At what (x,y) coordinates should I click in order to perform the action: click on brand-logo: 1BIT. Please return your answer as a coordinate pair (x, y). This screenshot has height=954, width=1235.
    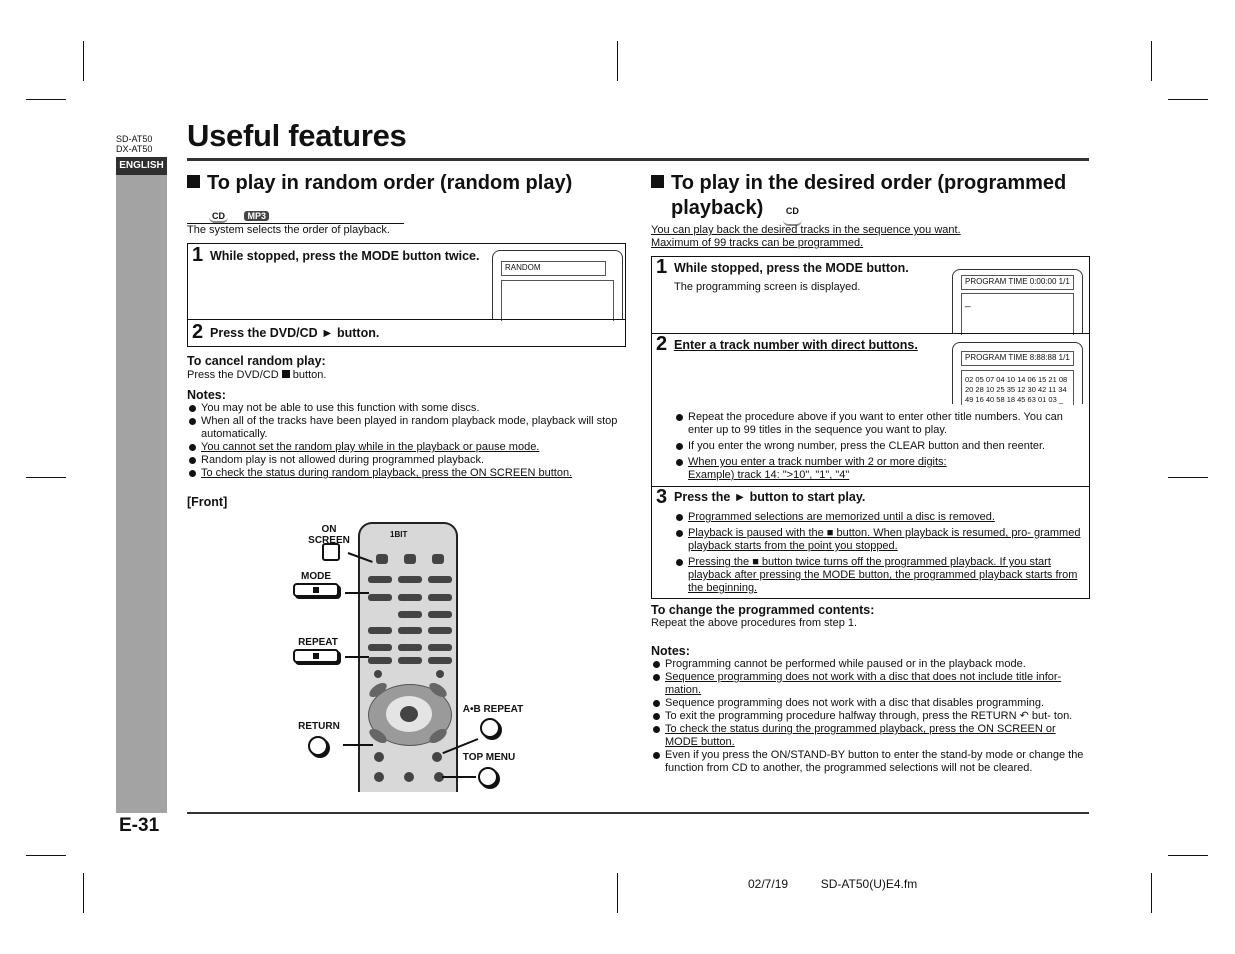
    Looking at the image, I should click on (399, 534).